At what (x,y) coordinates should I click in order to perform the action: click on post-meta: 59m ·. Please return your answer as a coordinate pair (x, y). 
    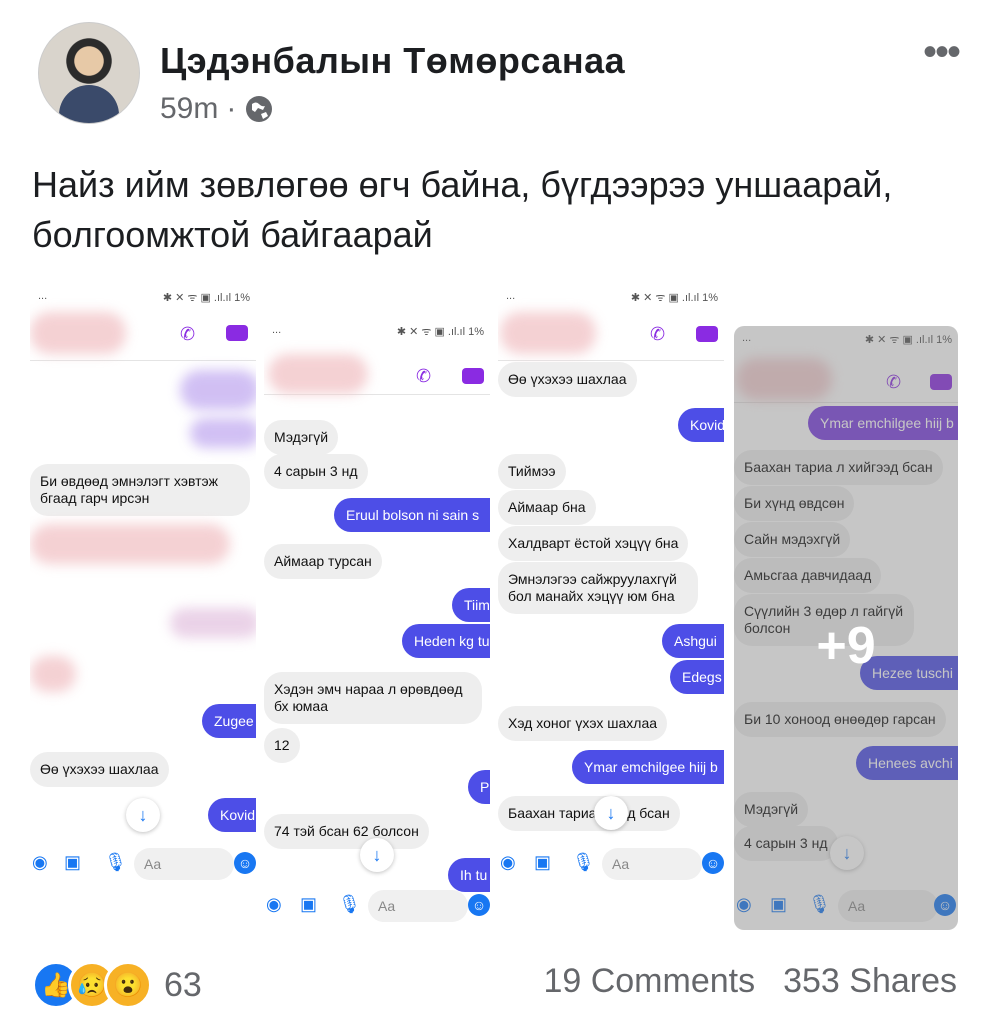
    Looking at the image, I should click on (217, 109).